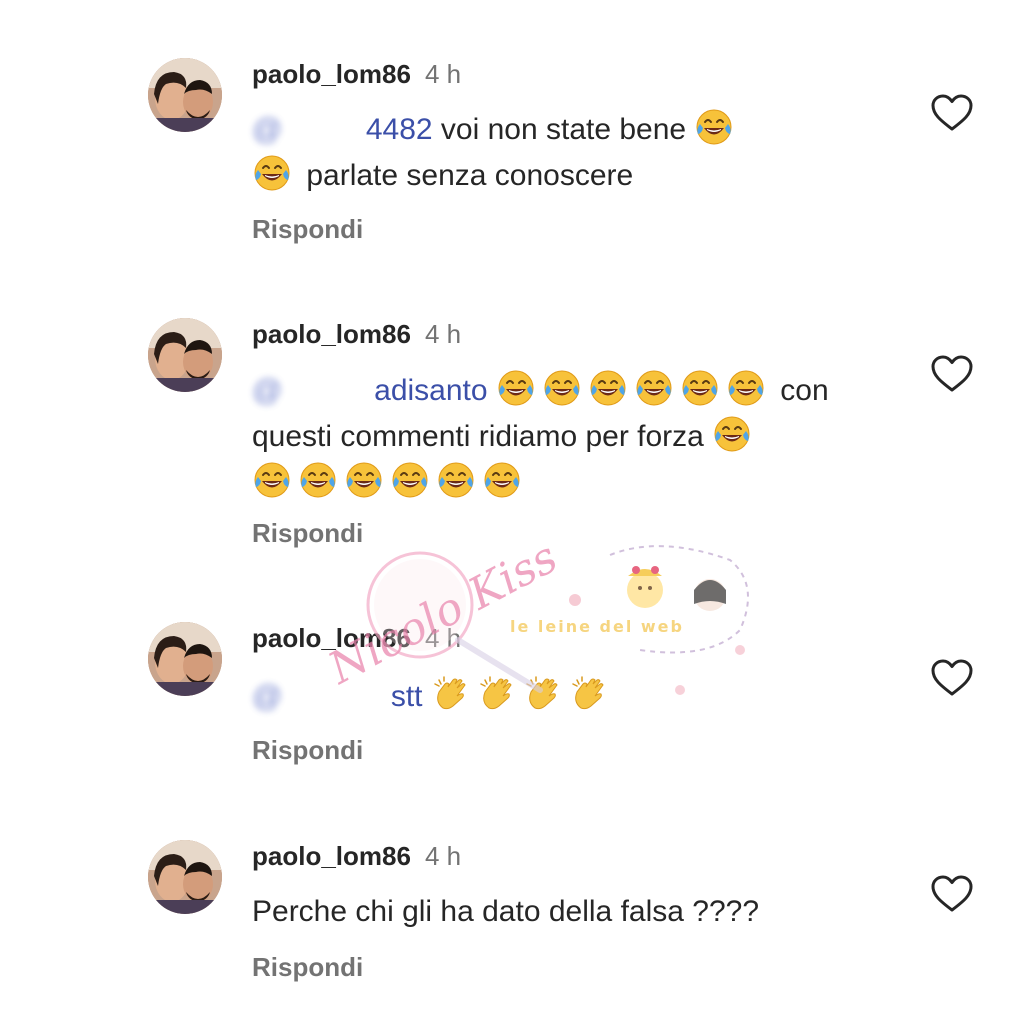 Image resolution: width=1024 pixels, height=1022 pixels. What do you see at coordinates (342, 129) in the screenshot?
I see `mention-link: @ 4482` at bounding box center [342, 129].